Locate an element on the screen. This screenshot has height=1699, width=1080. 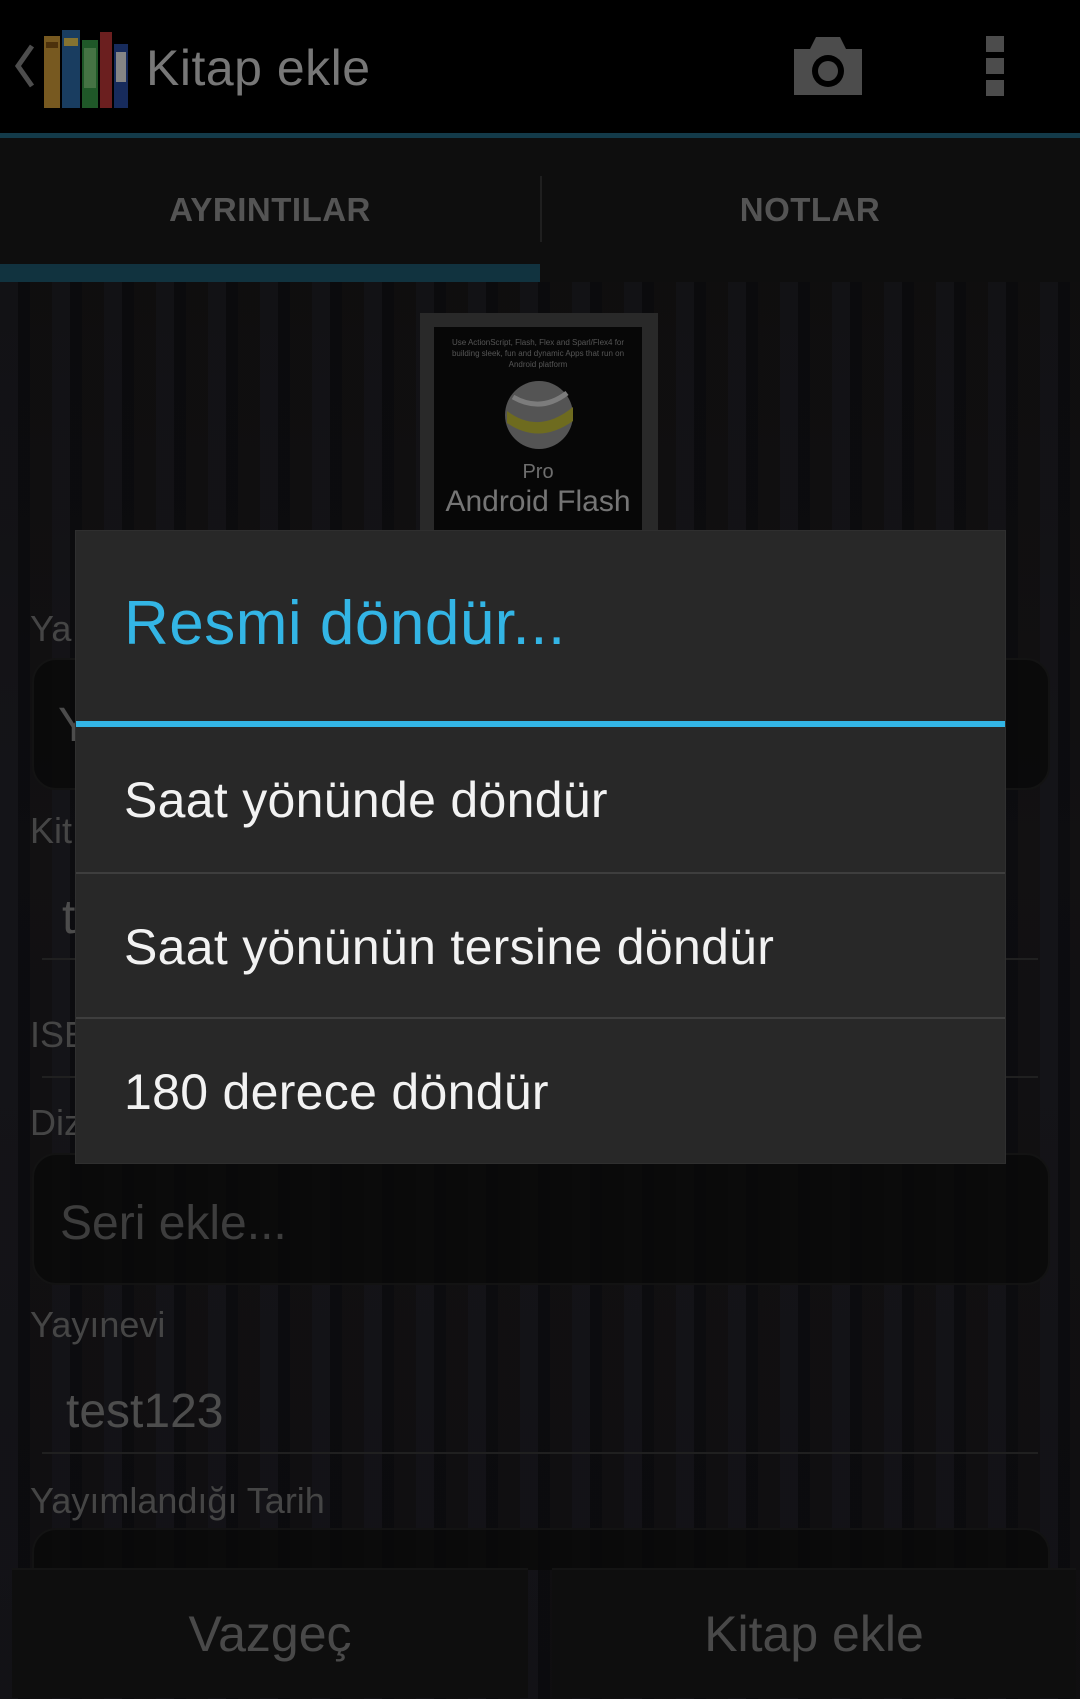
rotate-clockwise-option: Saat yönünde döndür is located at coordinates (540, 799).